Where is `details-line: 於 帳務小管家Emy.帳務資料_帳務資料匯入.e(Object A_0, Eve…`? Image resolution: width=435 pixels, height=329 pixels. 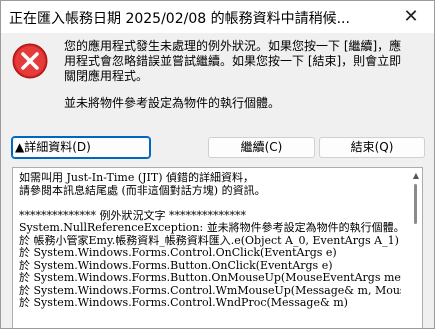
details-line: 於 帳務小管家Emy.帳務資料_帳務資料匯入.e(Object A_0, Eve… is located at coordinates (209, 240).